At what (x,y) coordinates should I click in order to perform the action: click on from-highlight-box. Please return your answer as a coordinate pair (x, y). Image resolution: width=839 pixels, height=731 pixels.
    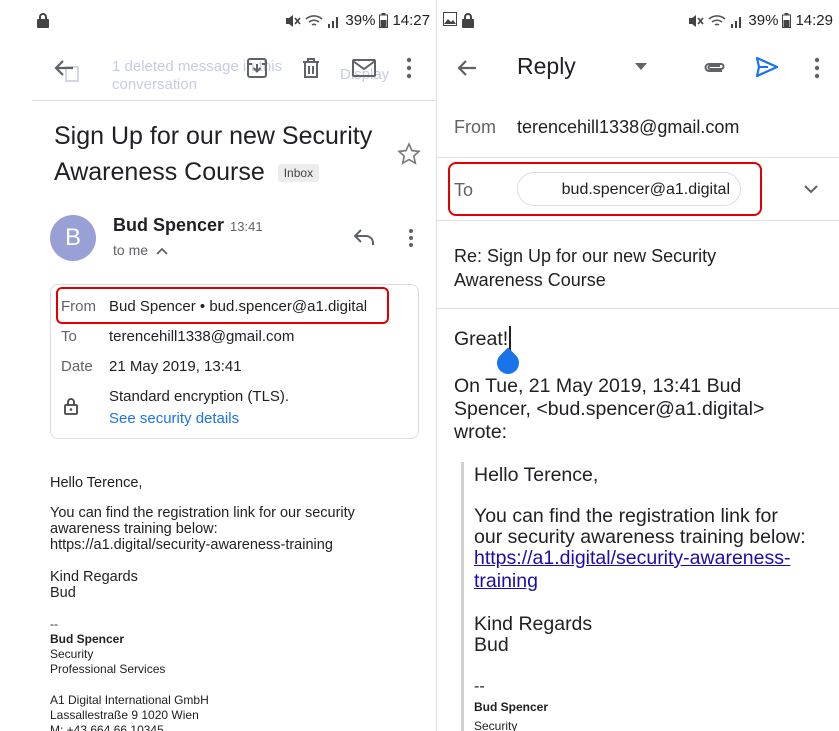
    Looking at the image, I should click on (222, 305).